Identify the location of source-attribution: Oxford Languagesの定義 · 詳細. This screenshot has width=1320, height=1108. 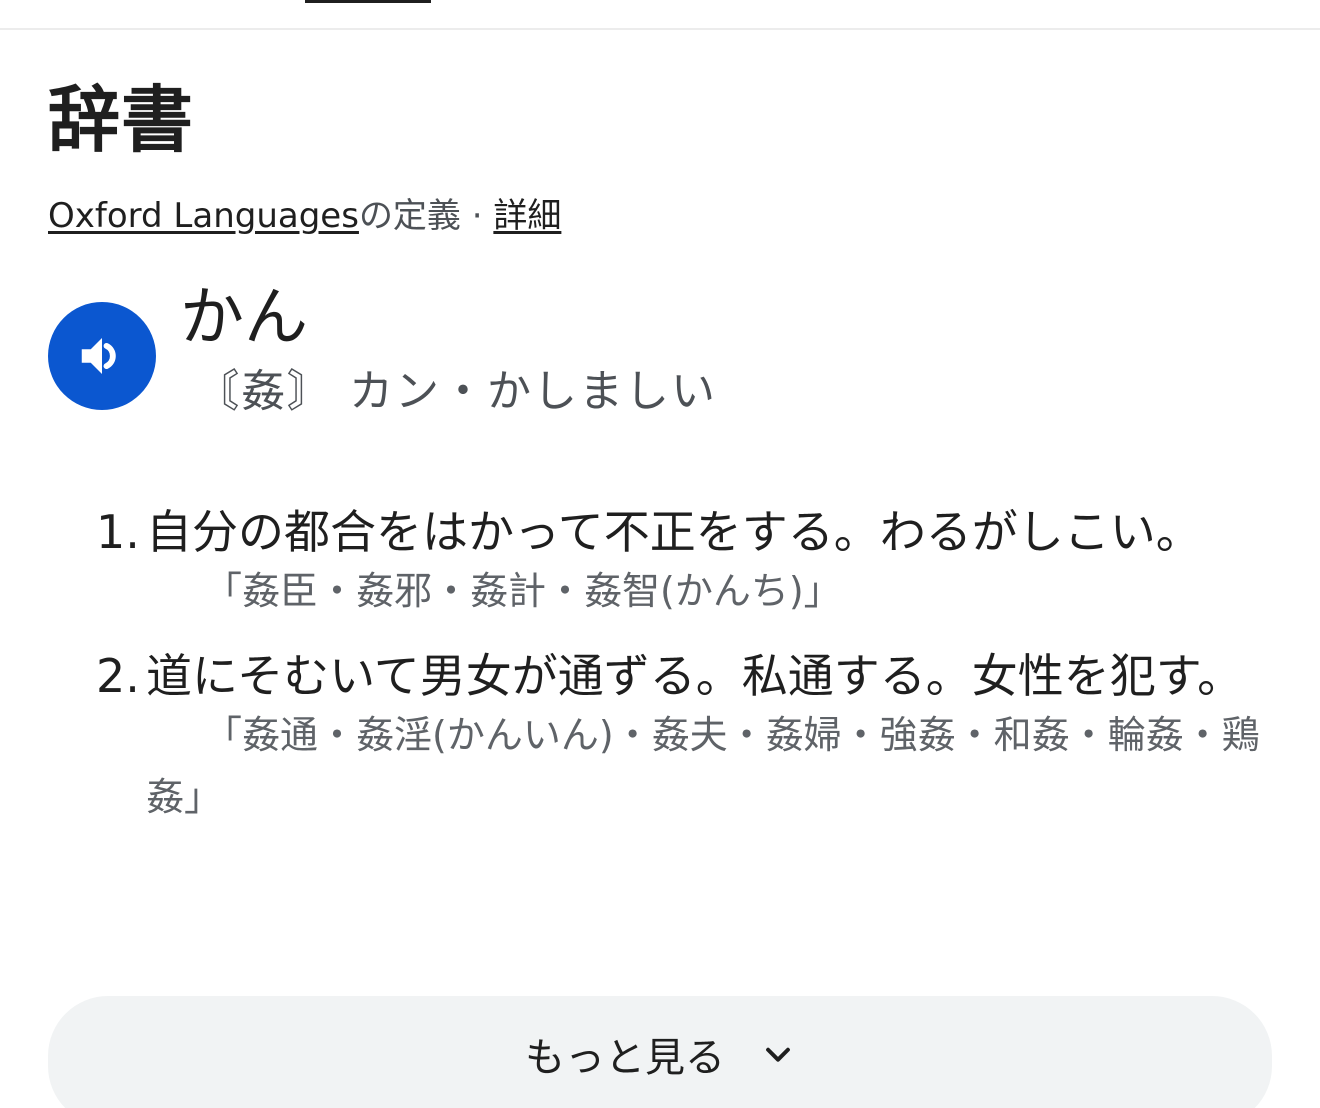
(304, 216).